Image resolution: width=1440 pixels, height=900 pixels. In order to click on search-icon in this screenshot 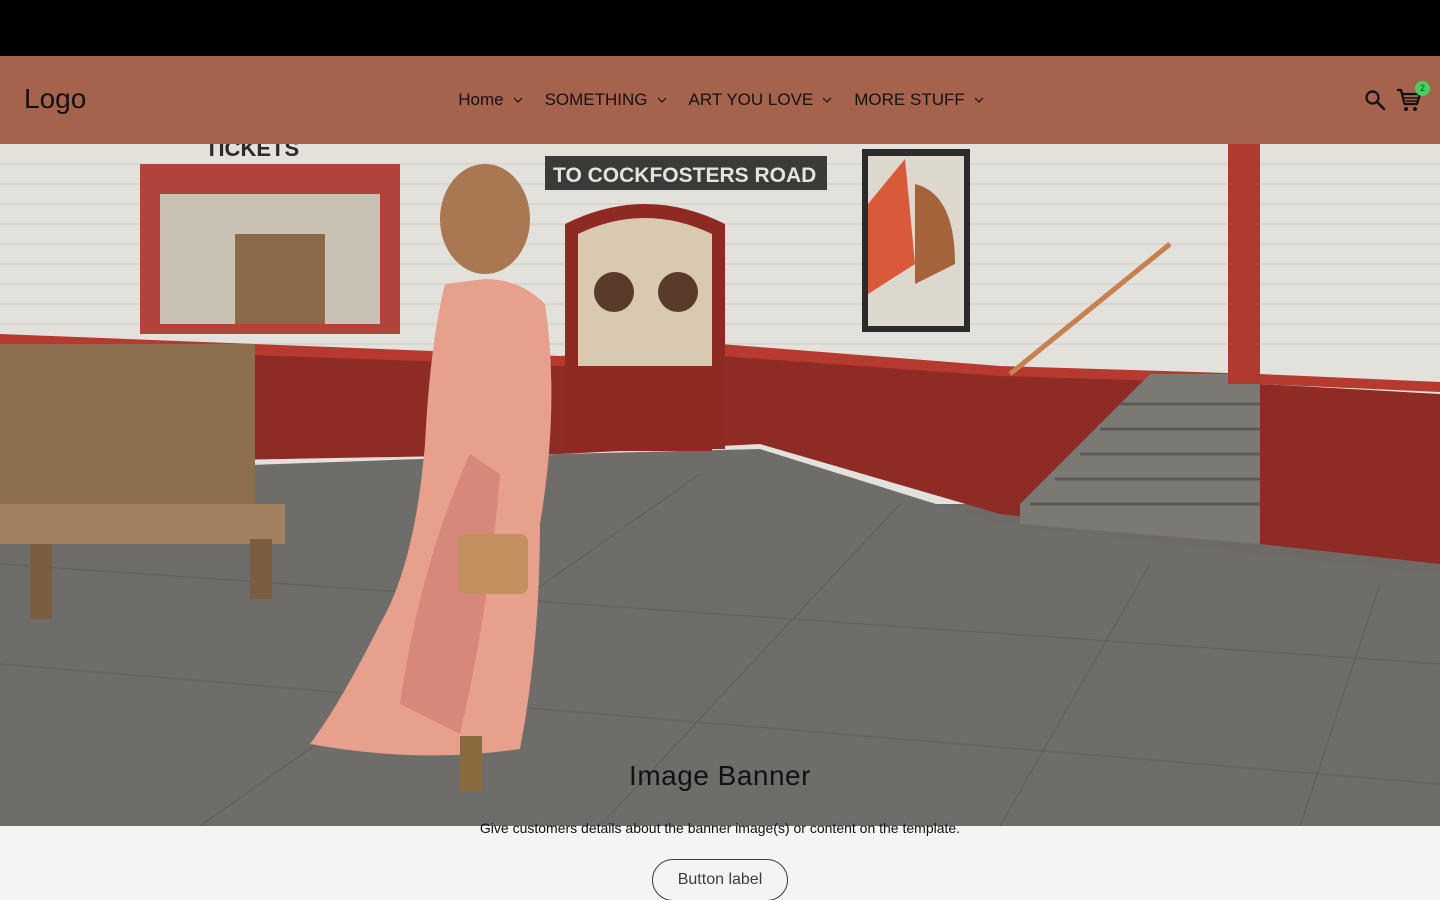, I will do `click(1375, 100)`.